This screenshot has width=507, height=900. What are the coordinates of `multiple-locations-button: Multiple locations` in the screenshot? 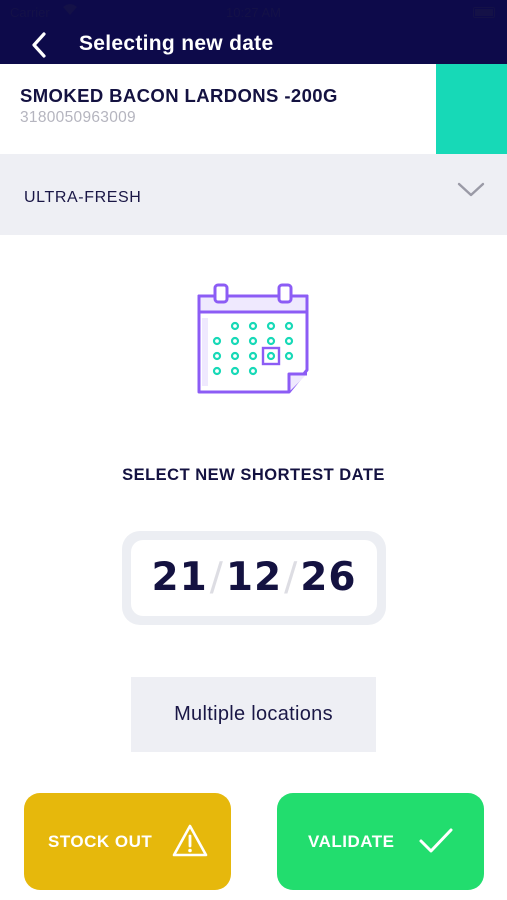 It's located at (253, 714).